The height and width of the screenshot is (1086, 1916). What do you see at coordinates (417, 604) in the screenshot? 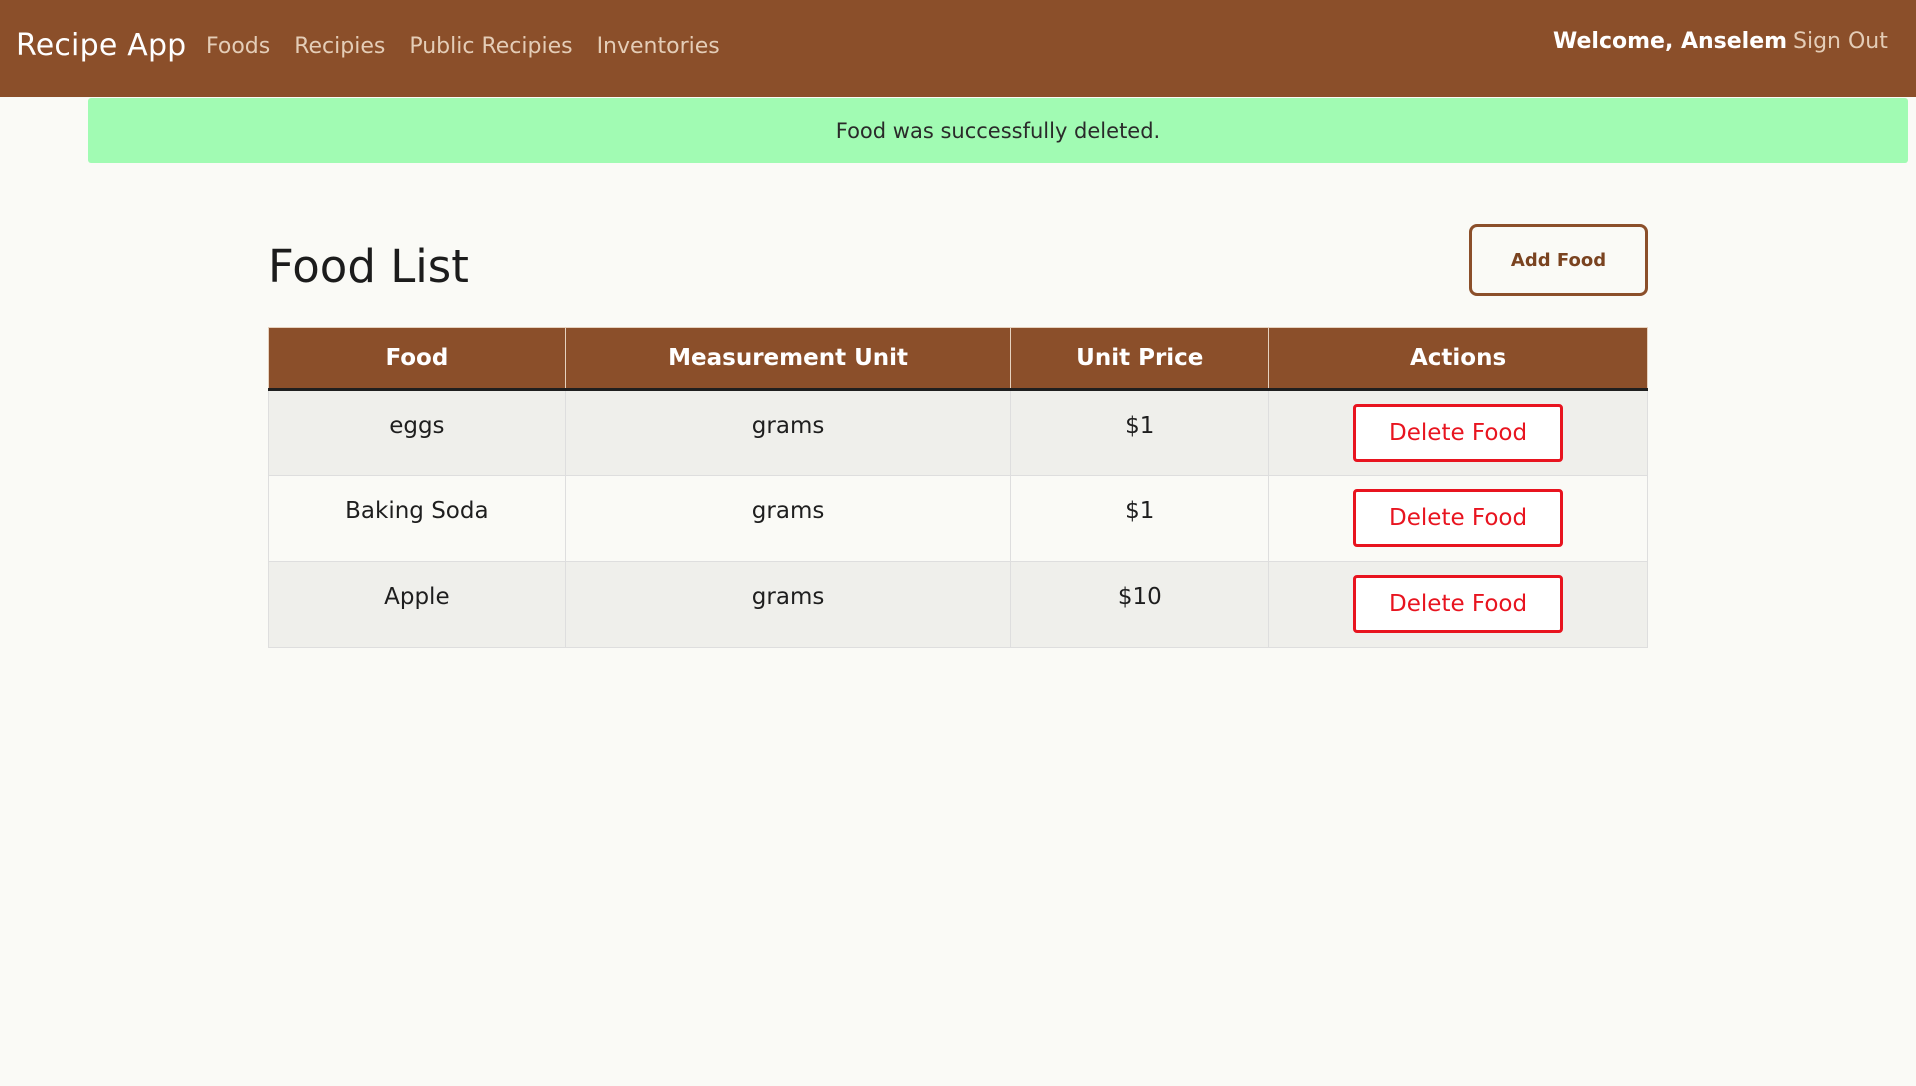
I see `food-name-cell: Apple` at bounding box center [417, 604].